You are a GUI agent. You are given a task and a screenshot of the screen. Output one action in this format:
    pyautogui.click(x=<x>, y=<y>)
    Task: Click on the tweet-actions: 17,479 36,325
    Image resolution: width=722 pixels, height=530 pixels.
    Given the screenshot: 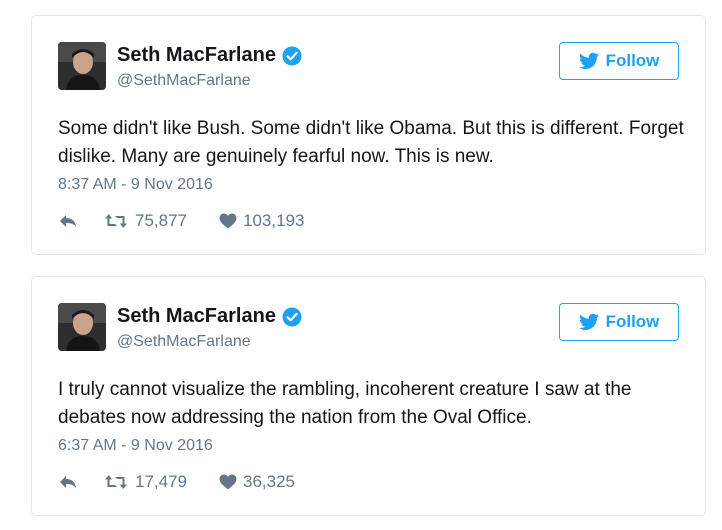 What is the action you would take?
    pyautogui.click(x=176, y=482)
    